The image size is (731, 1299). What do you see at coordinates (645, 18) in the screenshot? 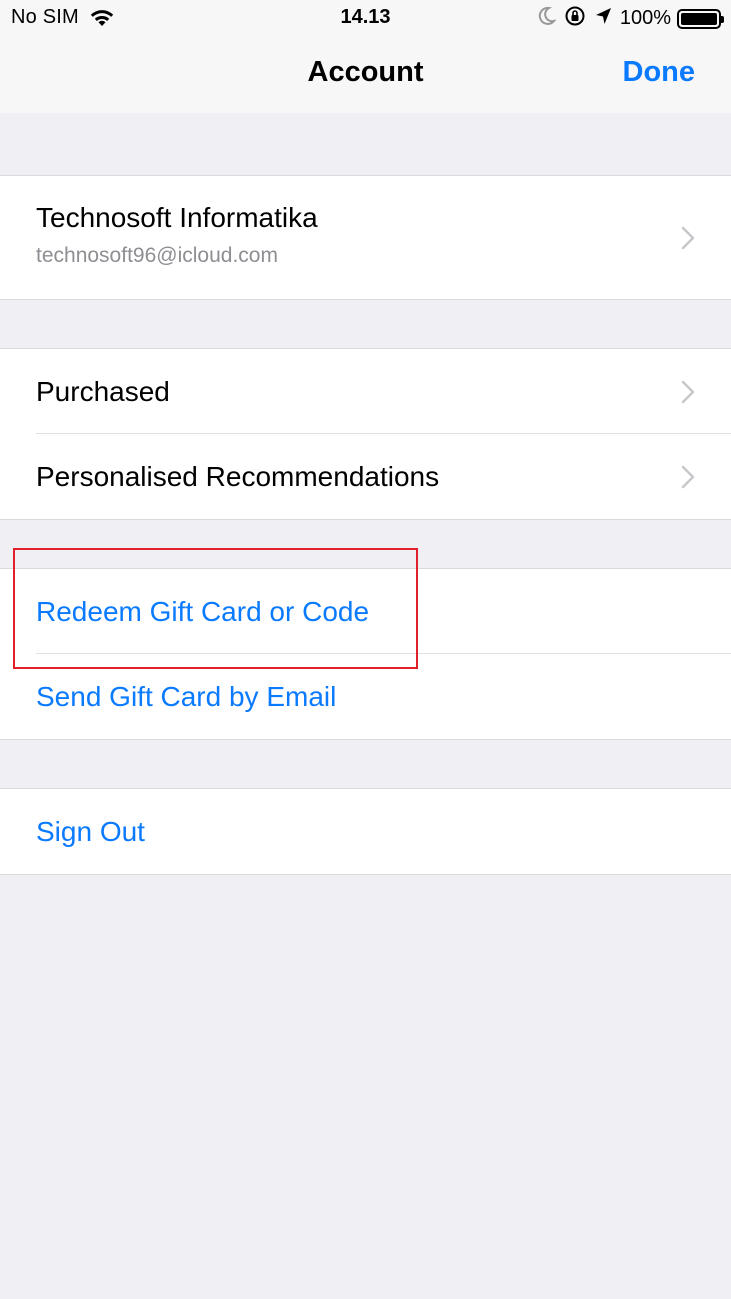
I see `battery-percent: 100%` at bounding box center [645, 18].